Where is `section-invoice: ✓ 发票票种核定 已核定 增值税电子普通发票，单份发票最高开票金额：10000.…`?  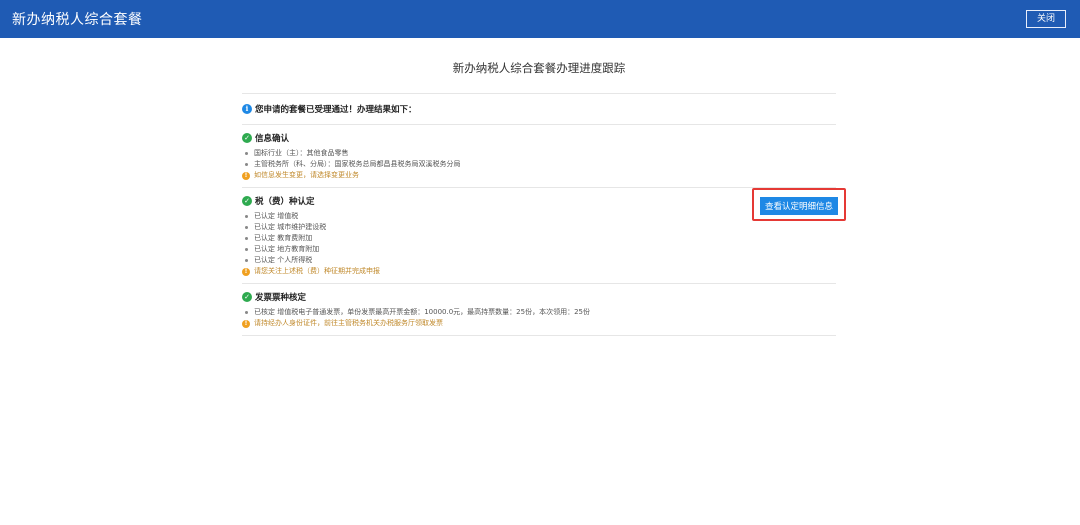
section-invoice: ✓ 发票票种核定 已核定 增值税电子普通发票，单份发票最高开票金额：10000.… is located at coordinates (539, 309).